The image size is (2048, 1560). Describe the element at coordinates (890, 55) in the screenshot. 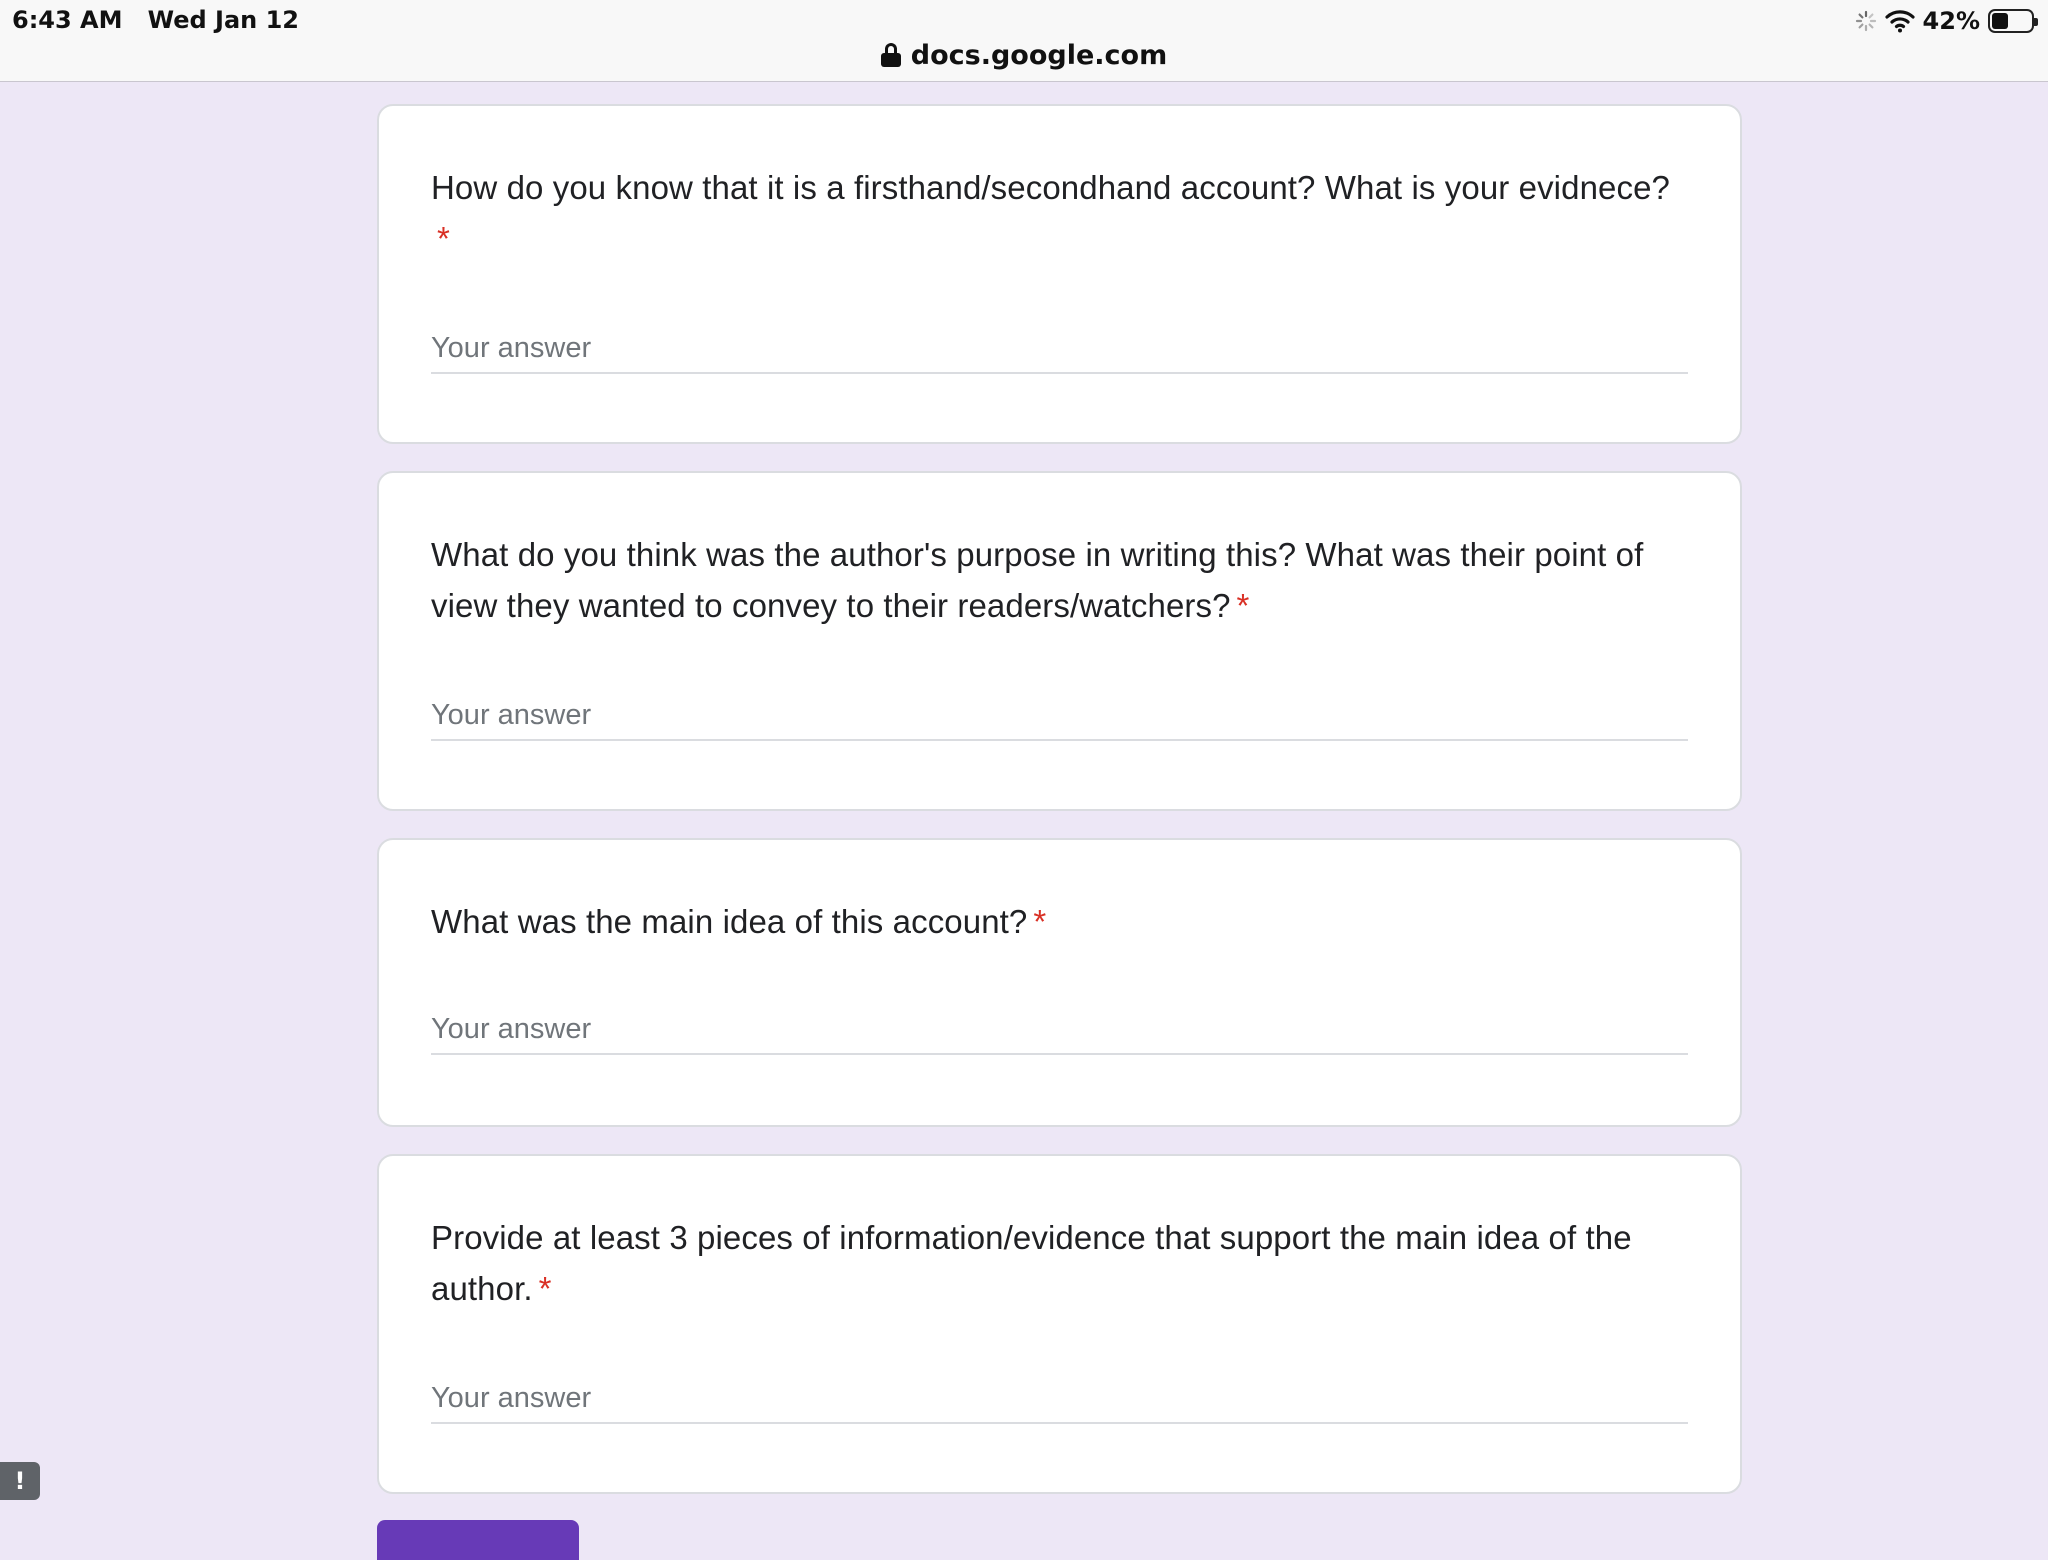

I see `lock-icon` at that location.